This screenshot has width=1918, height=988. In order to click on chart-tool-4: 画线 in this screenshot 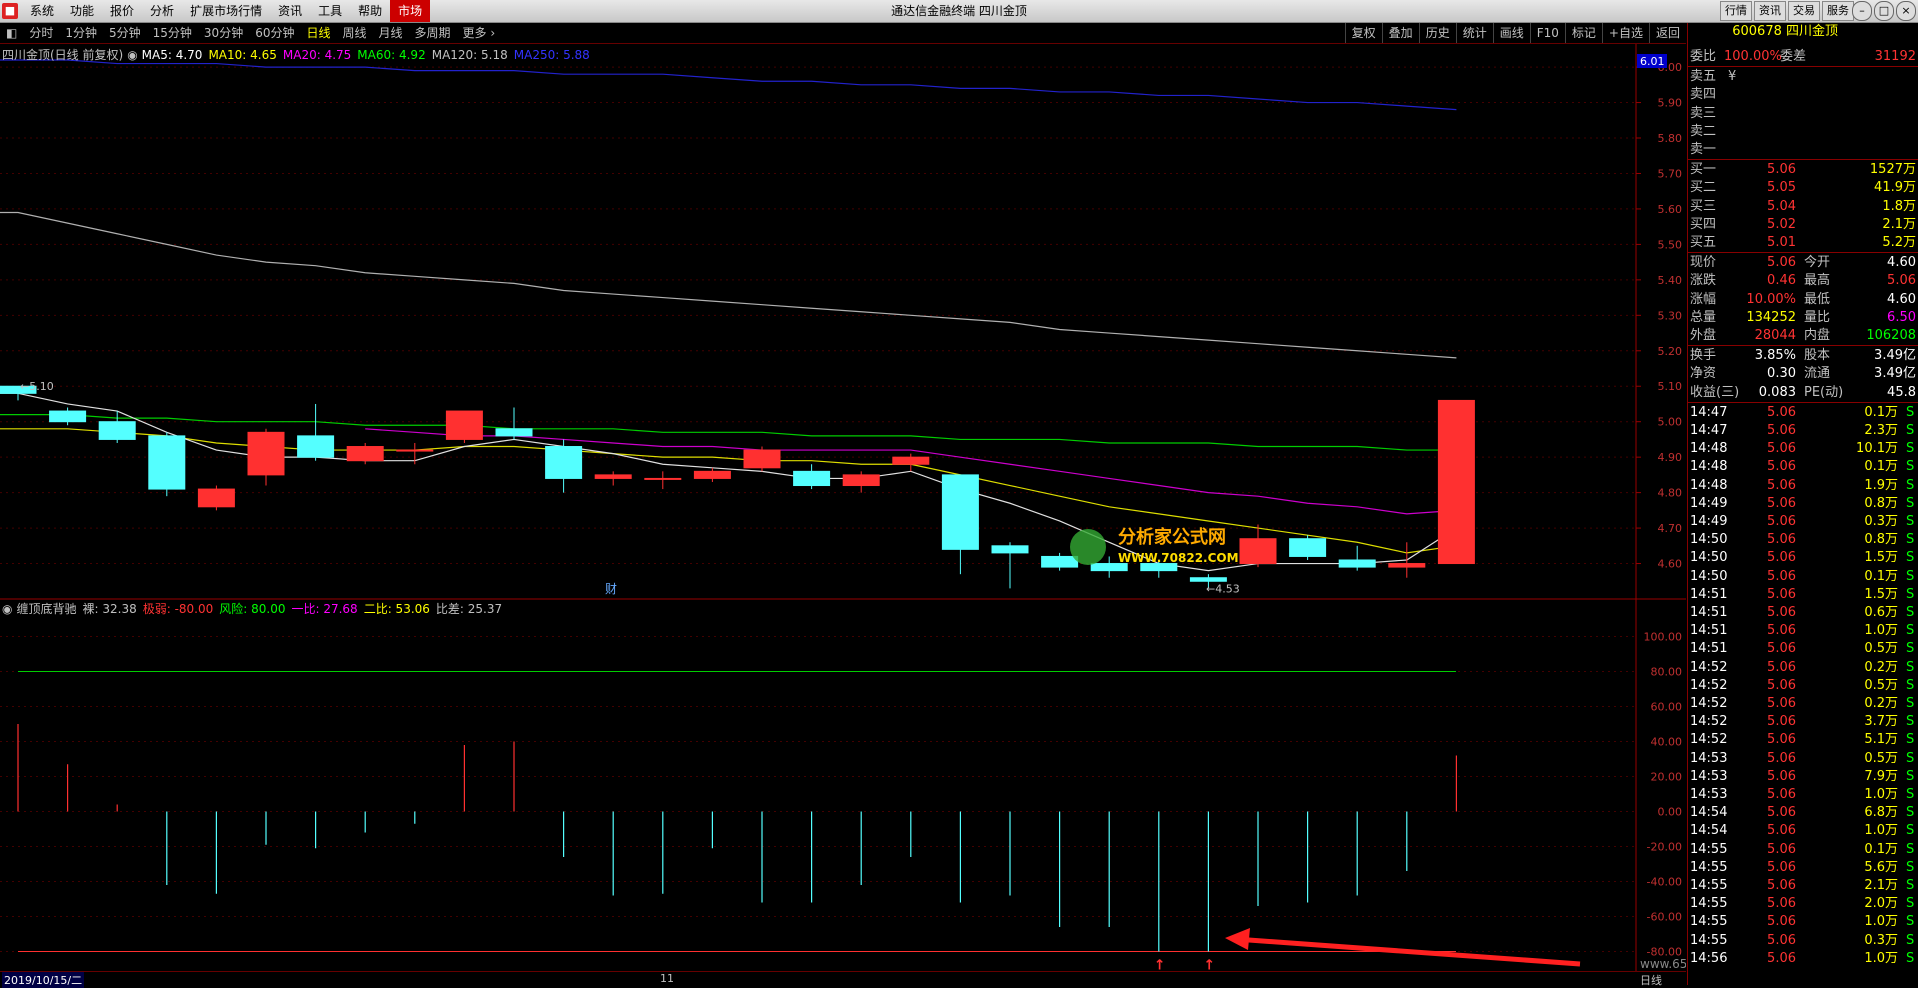, I will do `click(1511, 33)`.